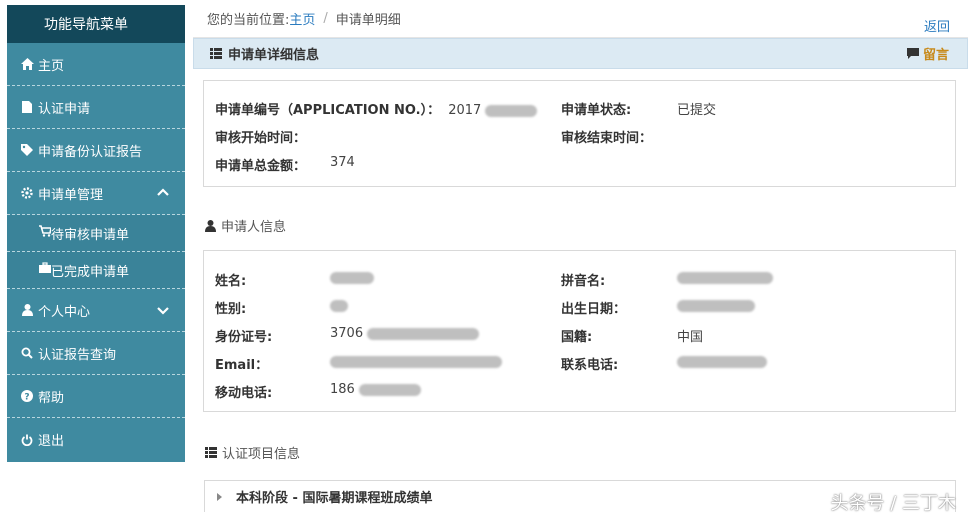 This screenshot has height=521, width=968. Describe the element at coordinates (163, 193) in the screenshot. I see `chevron-up-icon` at that location.